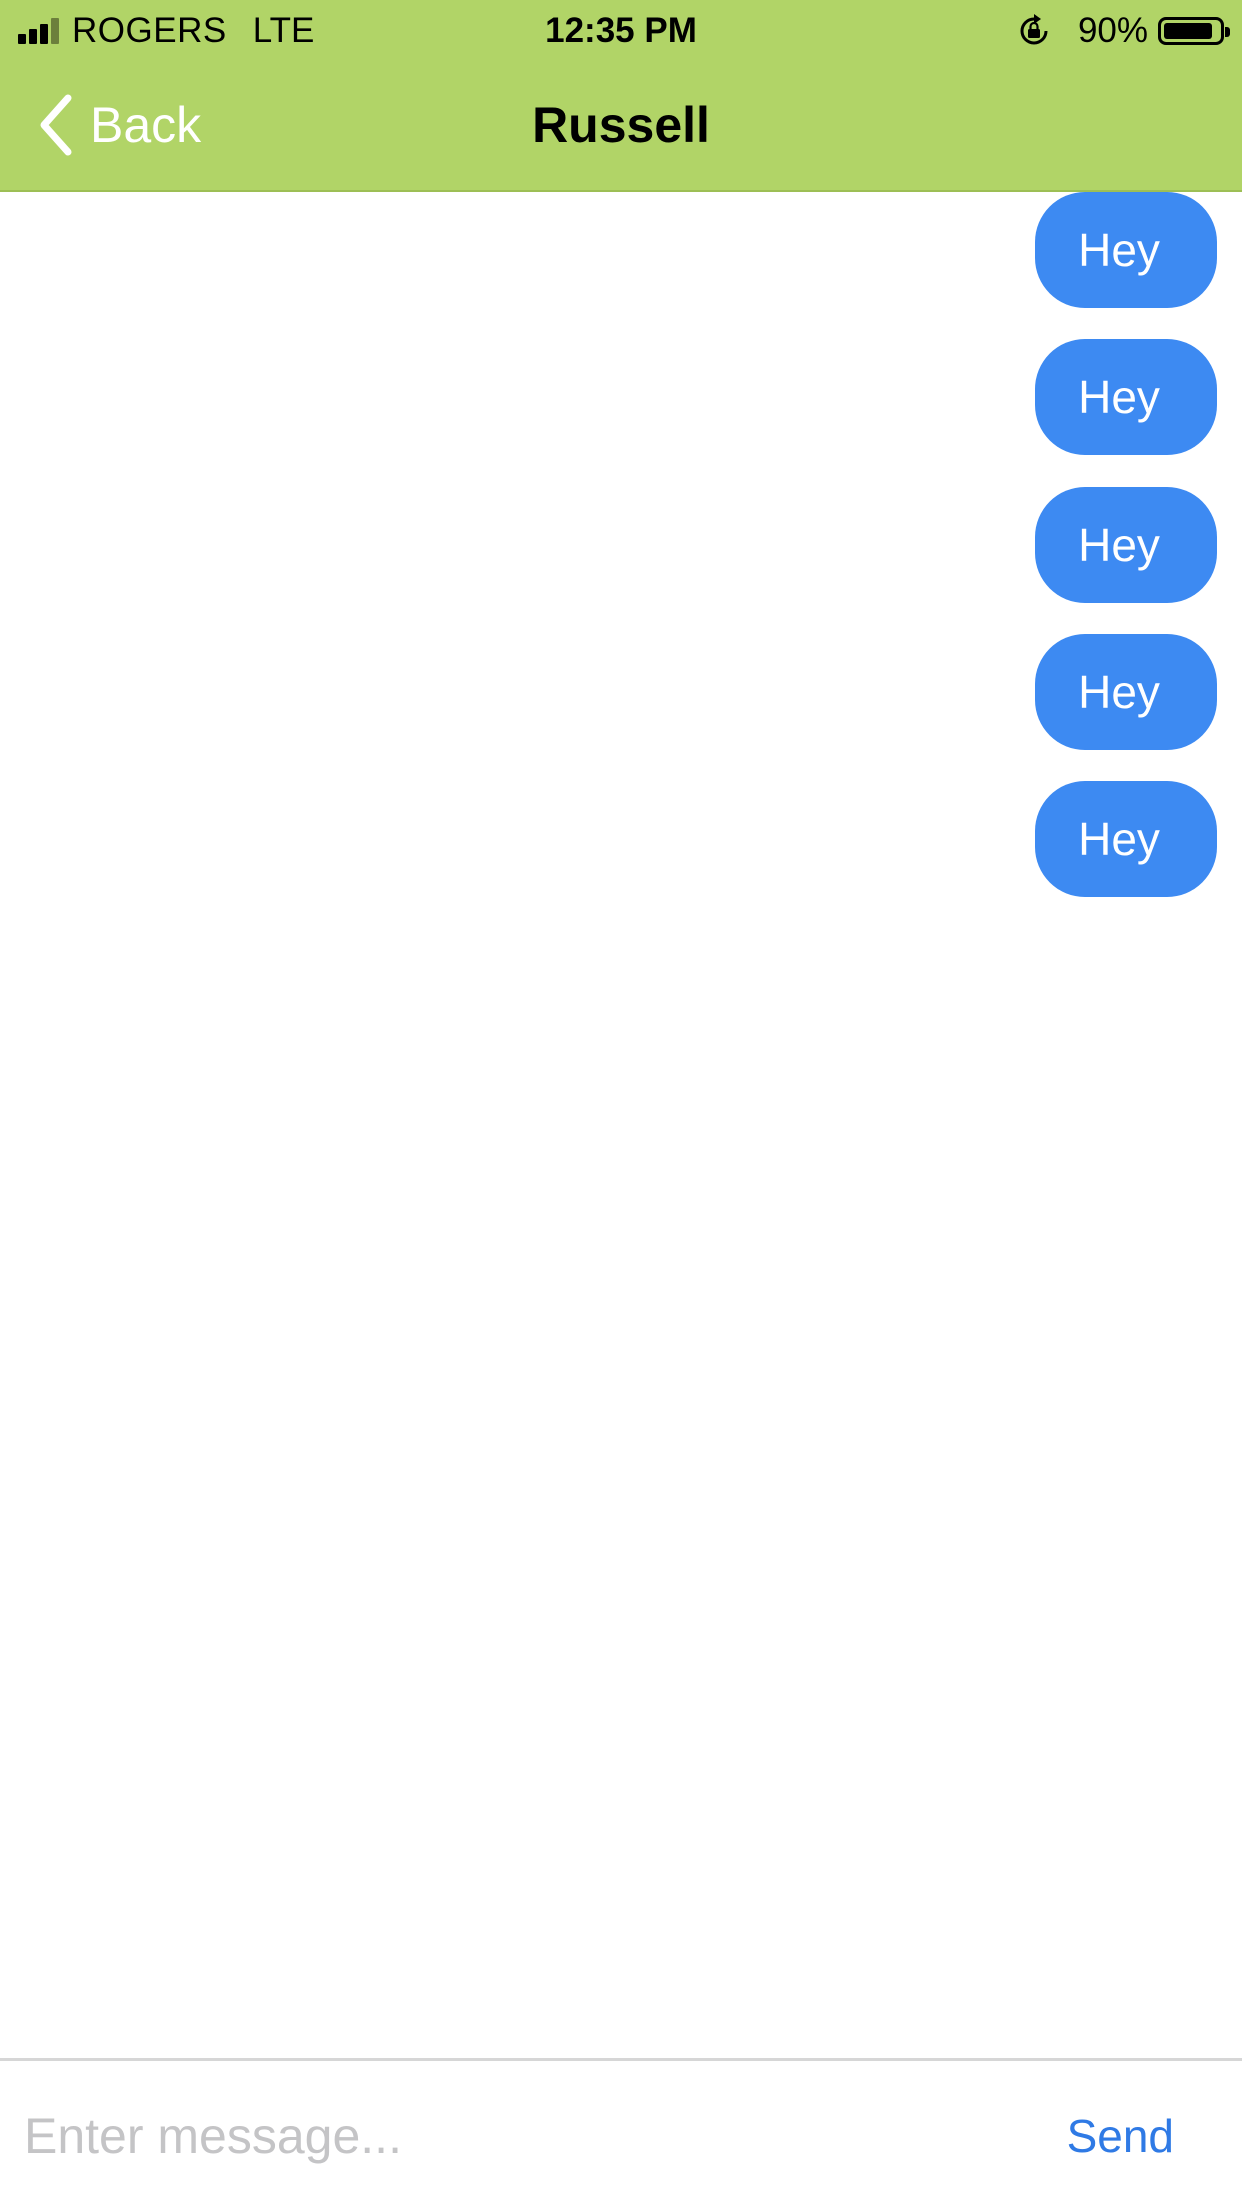 This screenshot has height=2208, width=1242. I want to click on status-right: 90%, so click(1123, 31).